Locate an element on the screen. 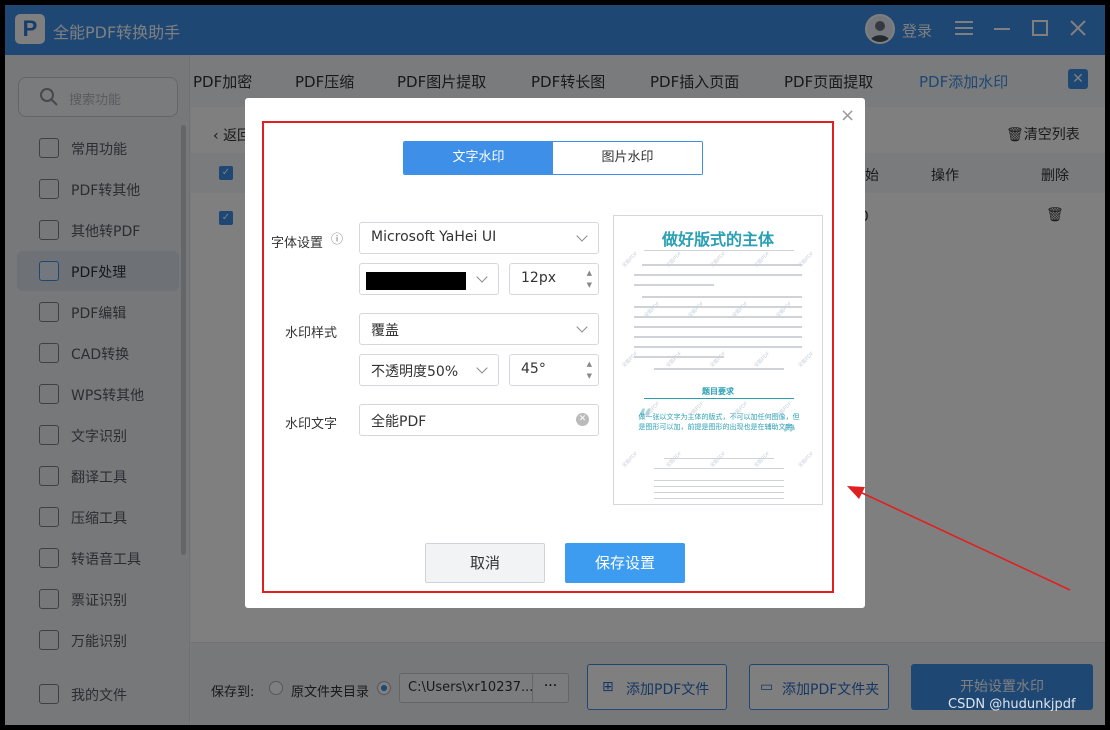 The height and width of the screenshot is (730, 1110). source-watermark: CSDN @hudunkjpdf is located at coordinates (1012, 704).